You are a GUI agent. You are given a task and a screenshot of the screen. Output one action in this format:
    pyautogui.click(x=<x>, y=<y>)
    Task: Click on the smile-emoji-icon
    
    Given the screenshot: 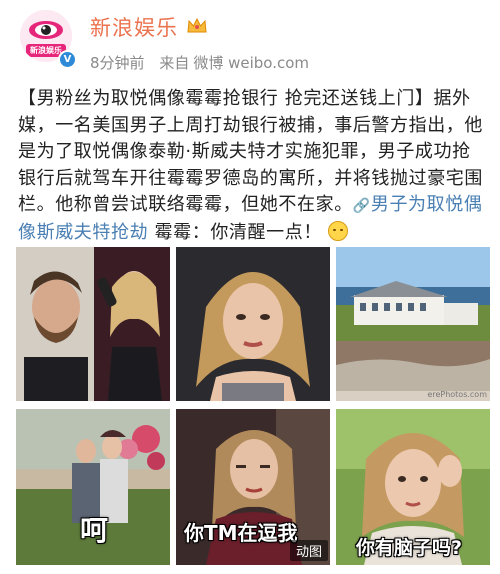 What is the action you would take?
    pyautogui.click(x=338, y=230)
    